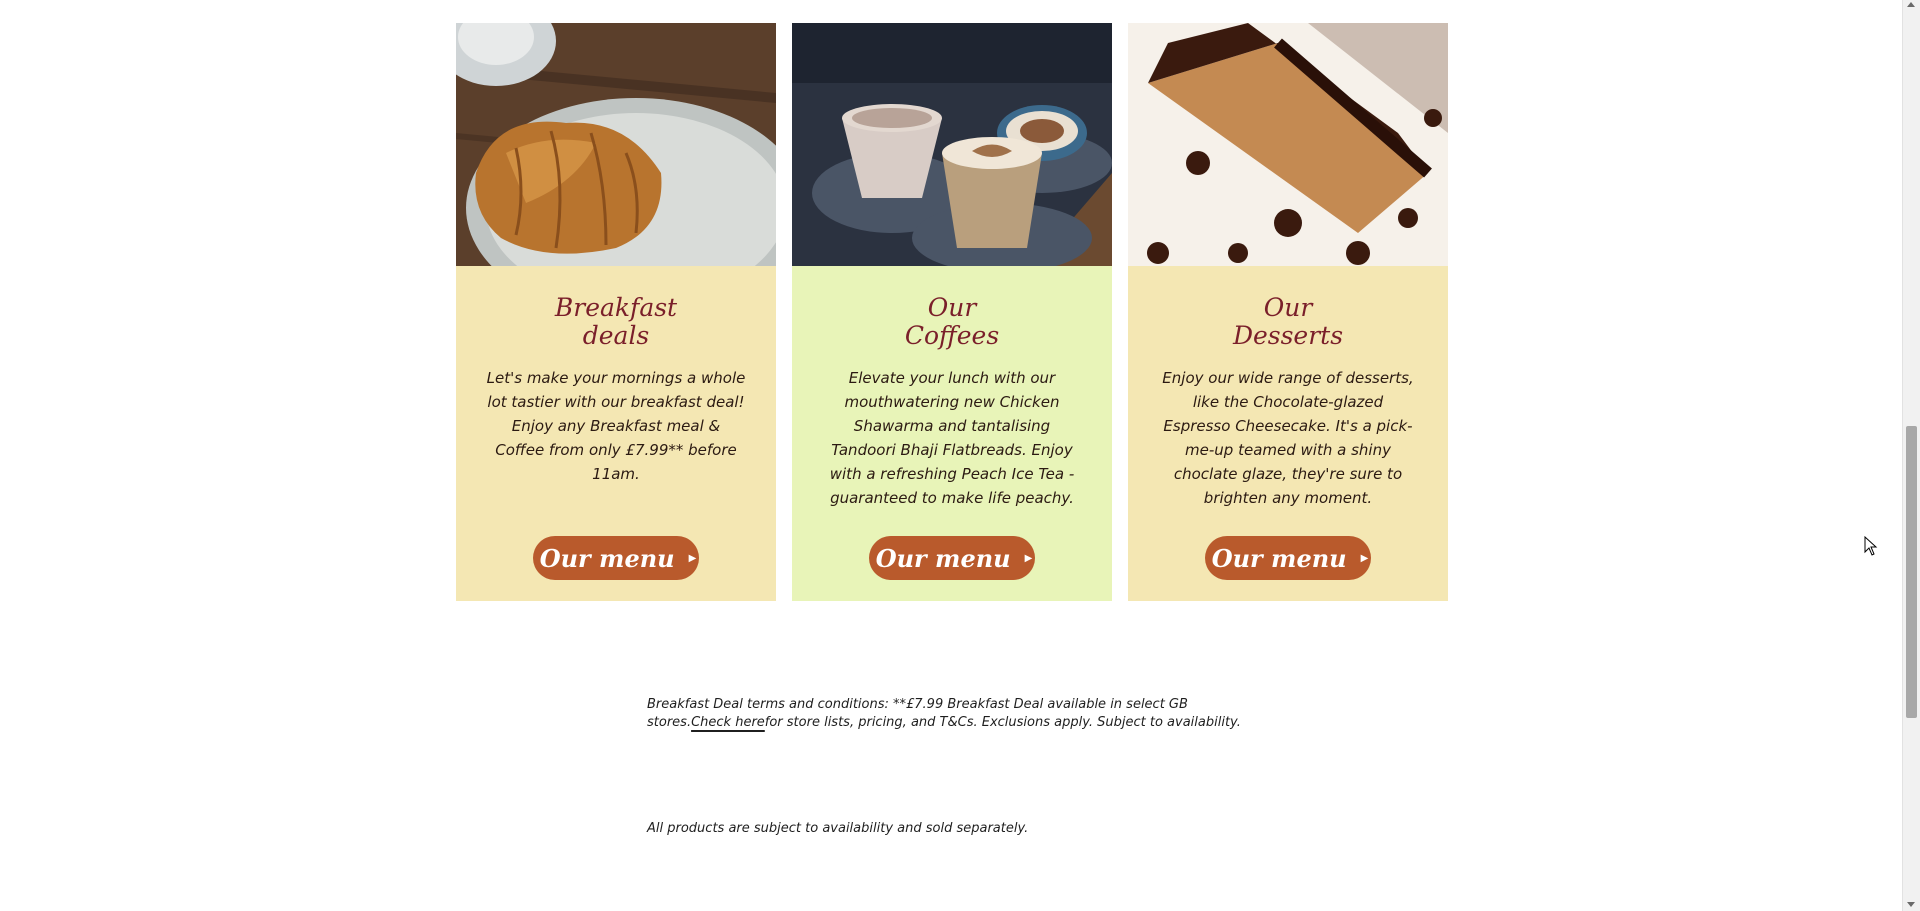 The width and height of the screenshot is (1920, 911). I want to click on card-title-line: Coffees, so click(952, 335).